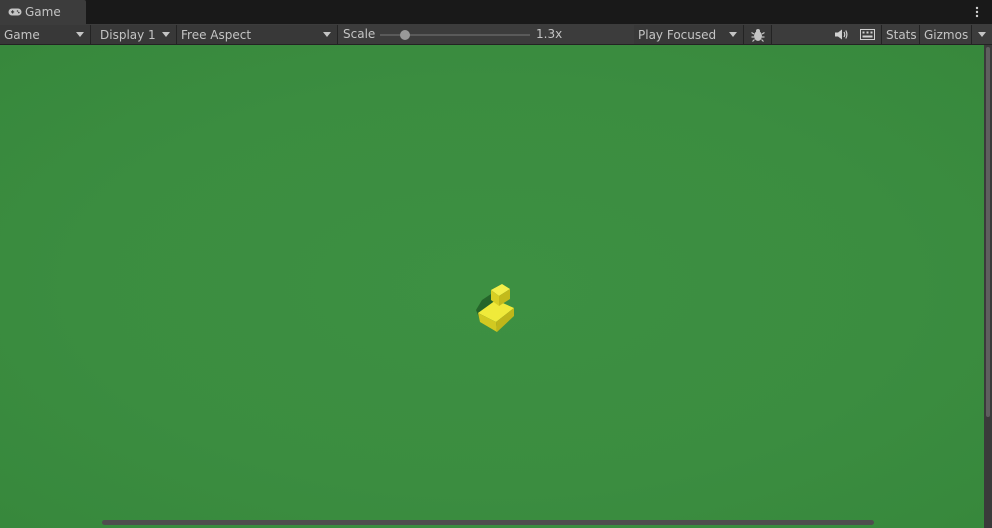 This screenshot has width=992, height=528. Describe the element at coordinates (488, 522) in the screenshot. I see `horizontal-scrollbar` at that location.